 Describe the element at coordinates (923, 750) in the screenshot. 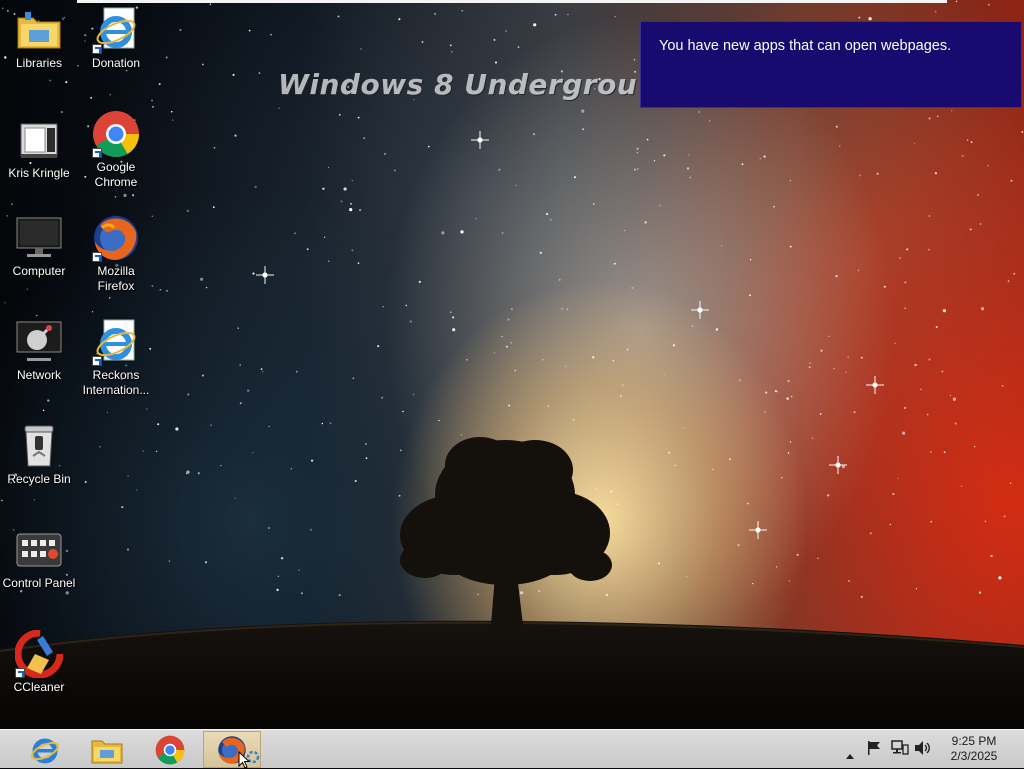

I see `volume-icon` at that location.